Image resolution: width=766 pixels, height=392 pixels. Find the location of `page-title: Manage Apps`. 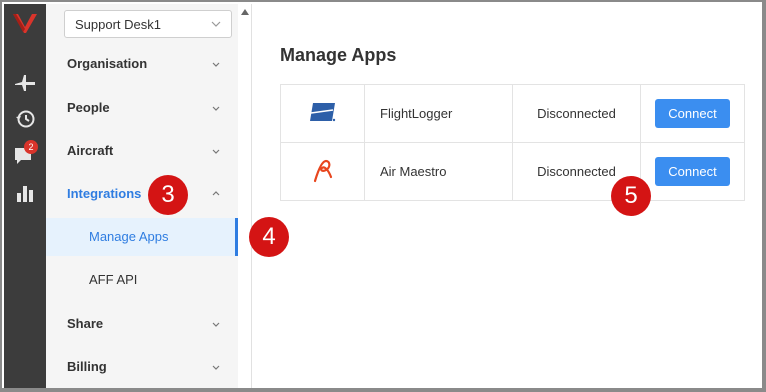

page-title: Manage Apps is located at coordinates (338, 55).